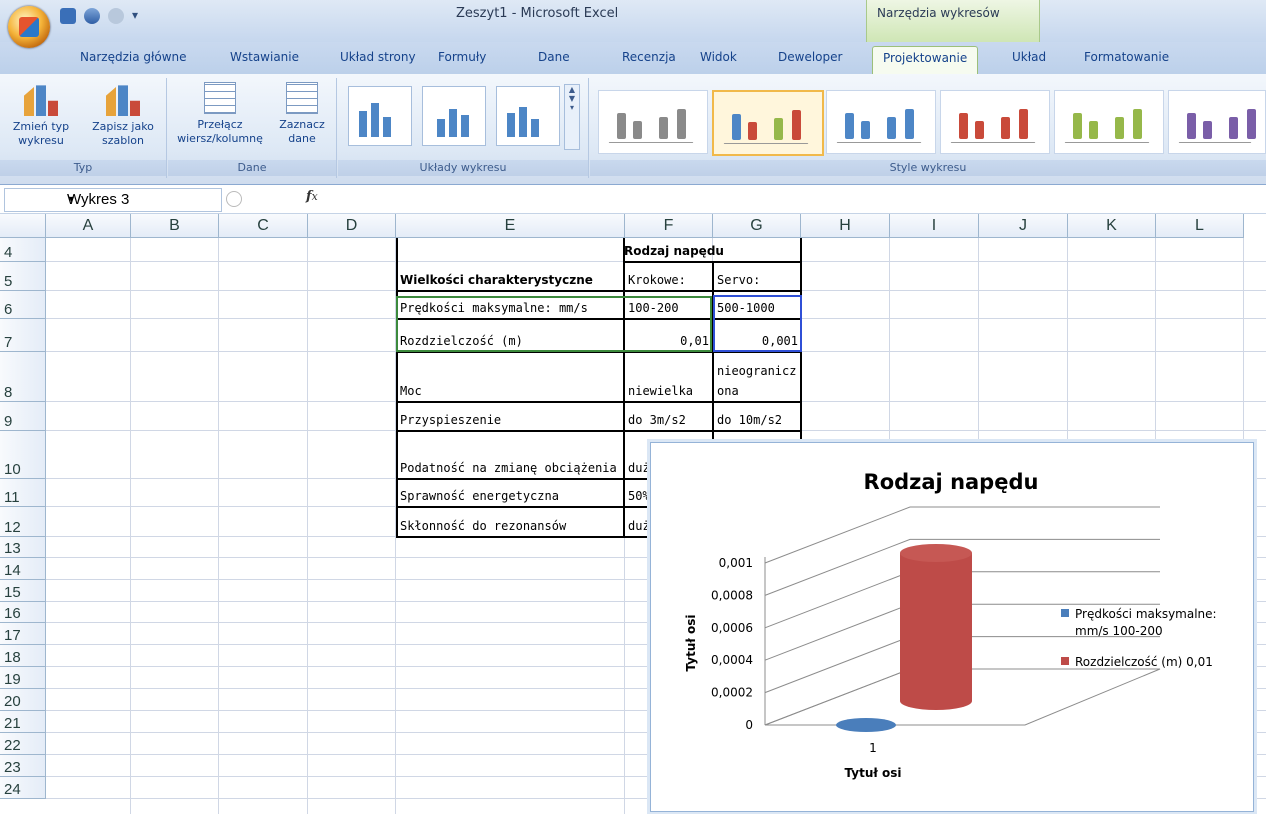 Image resolution: width=1266 pixels, height=814 pixels. I want to click on series-name-range-highlight, so click(554, 324).